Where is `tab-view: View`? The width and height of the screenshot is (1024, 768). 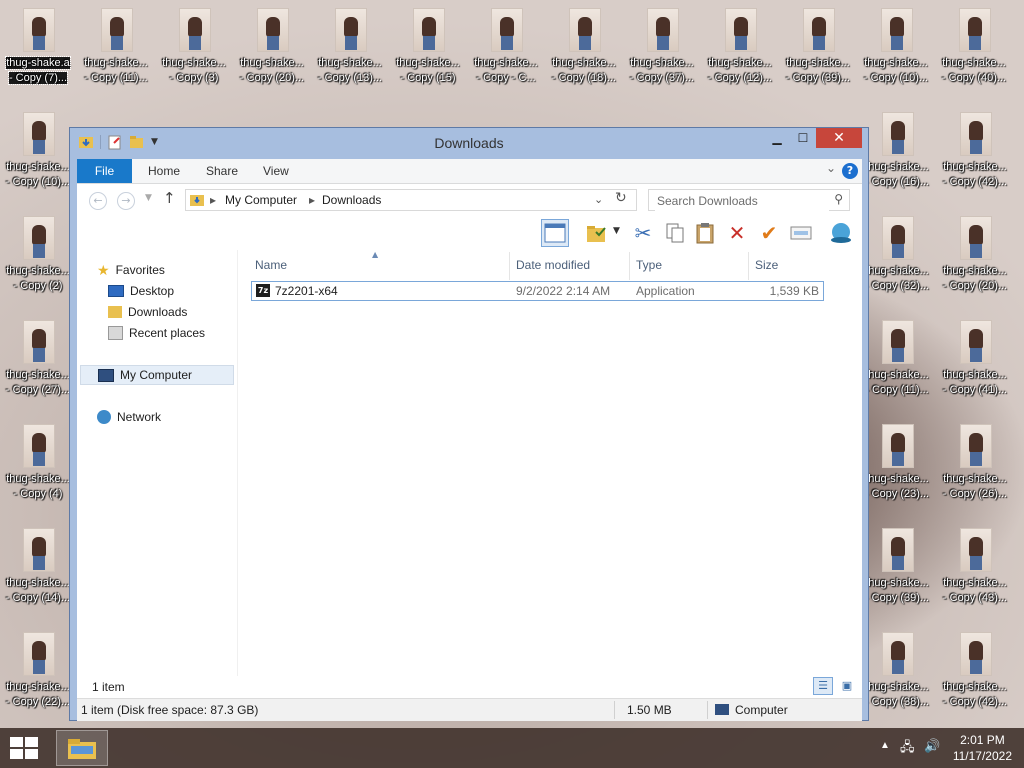 tab-view: View is located at coordinates (276, 171).